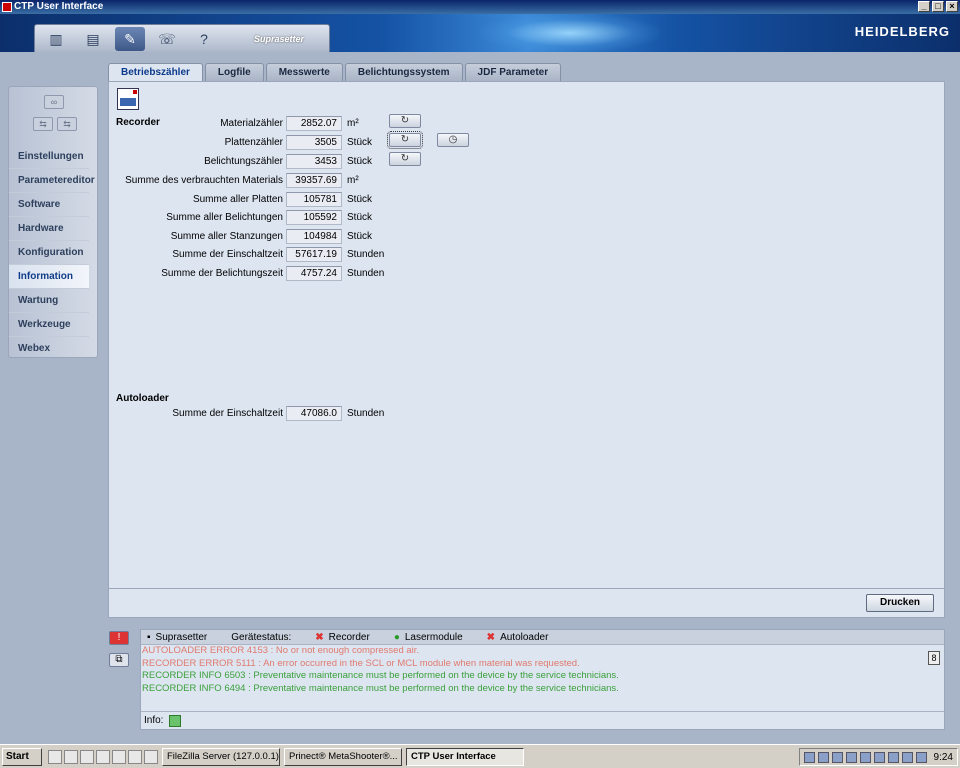 The image size is (960, 768). I want to click on panel-divider, so click(526, 588).